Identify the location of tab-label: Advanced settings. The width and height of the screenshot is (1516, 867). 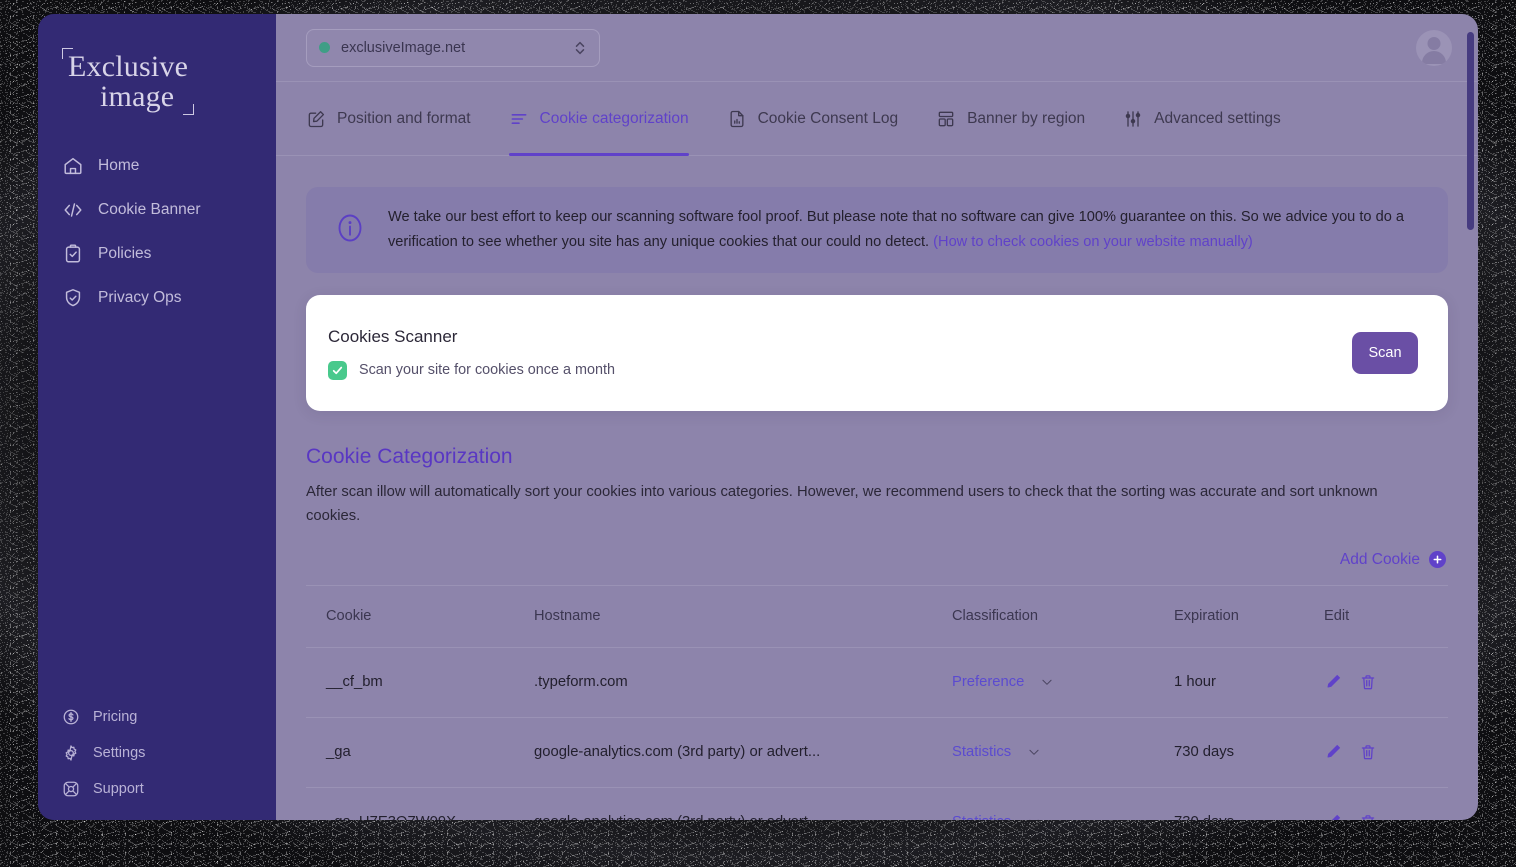
(1217, 118).